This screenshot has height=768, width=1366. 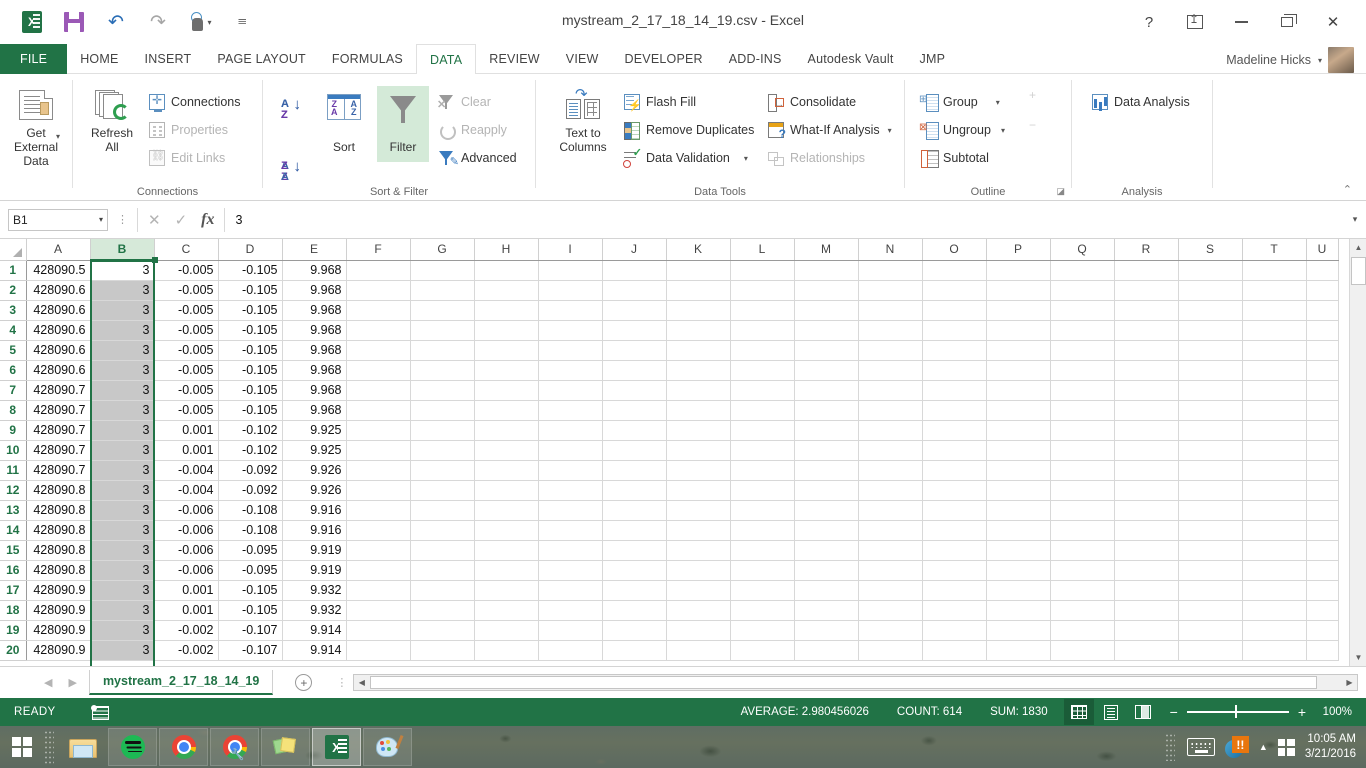 I want to click on cell-T20, so click(x=1274, y=650).